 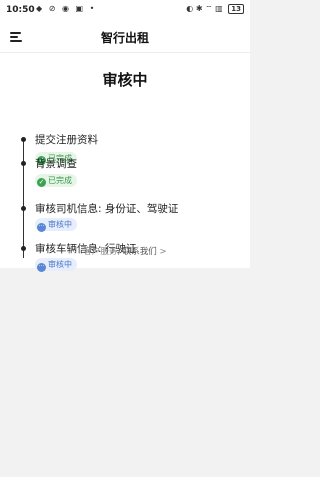 I want to click on contact-link-text: 联系我们, so click(x=139, y=252).